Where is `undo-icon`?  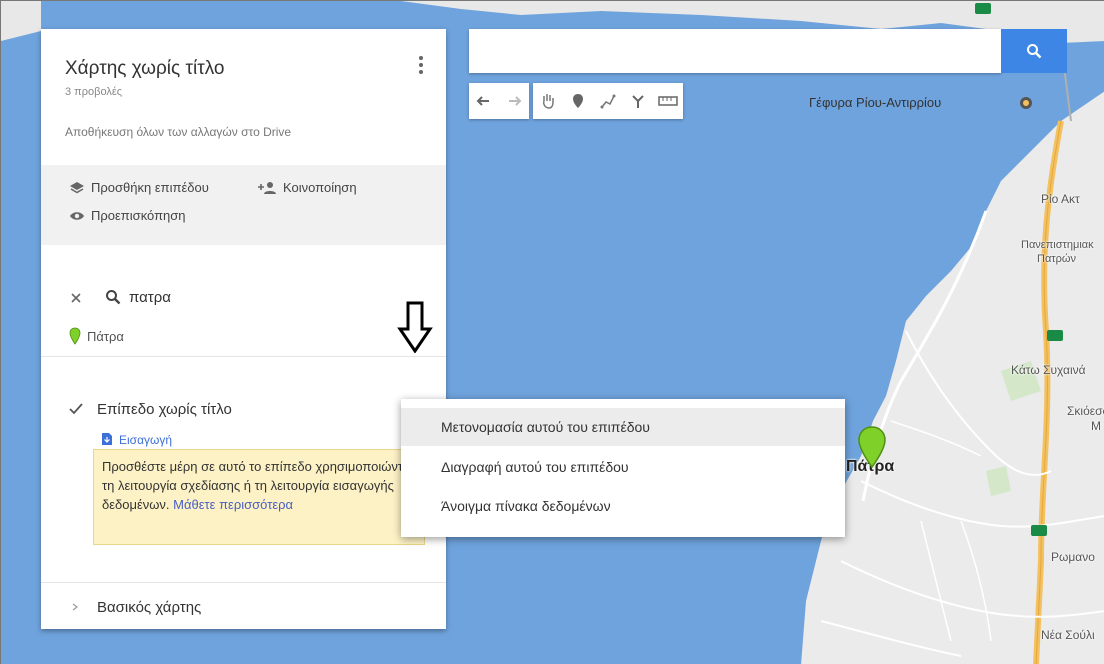
undo-icon is located at coordinates (482, 101).